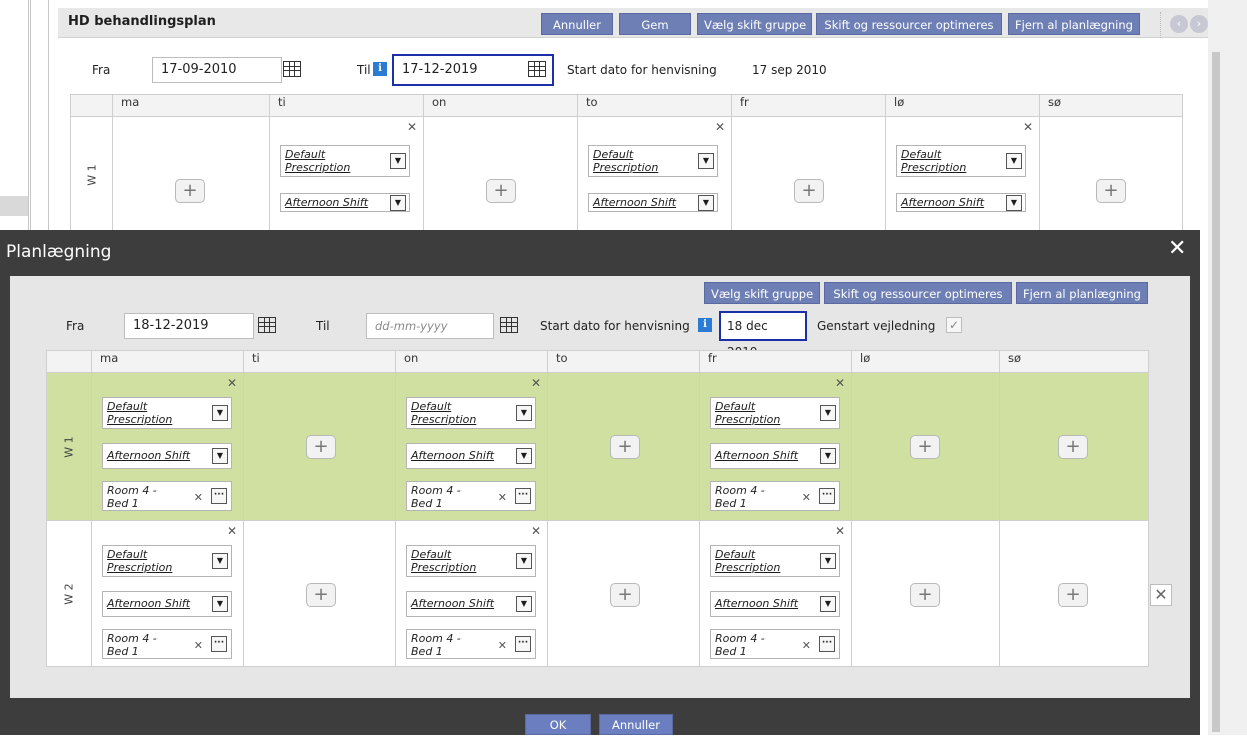 This screenshot has width=1247, height=736. What do you see at coordinates (430, 326) in the screenshot?
I see `til-date-field: dd-mm-yyyy` at bounding box center [430, 326].